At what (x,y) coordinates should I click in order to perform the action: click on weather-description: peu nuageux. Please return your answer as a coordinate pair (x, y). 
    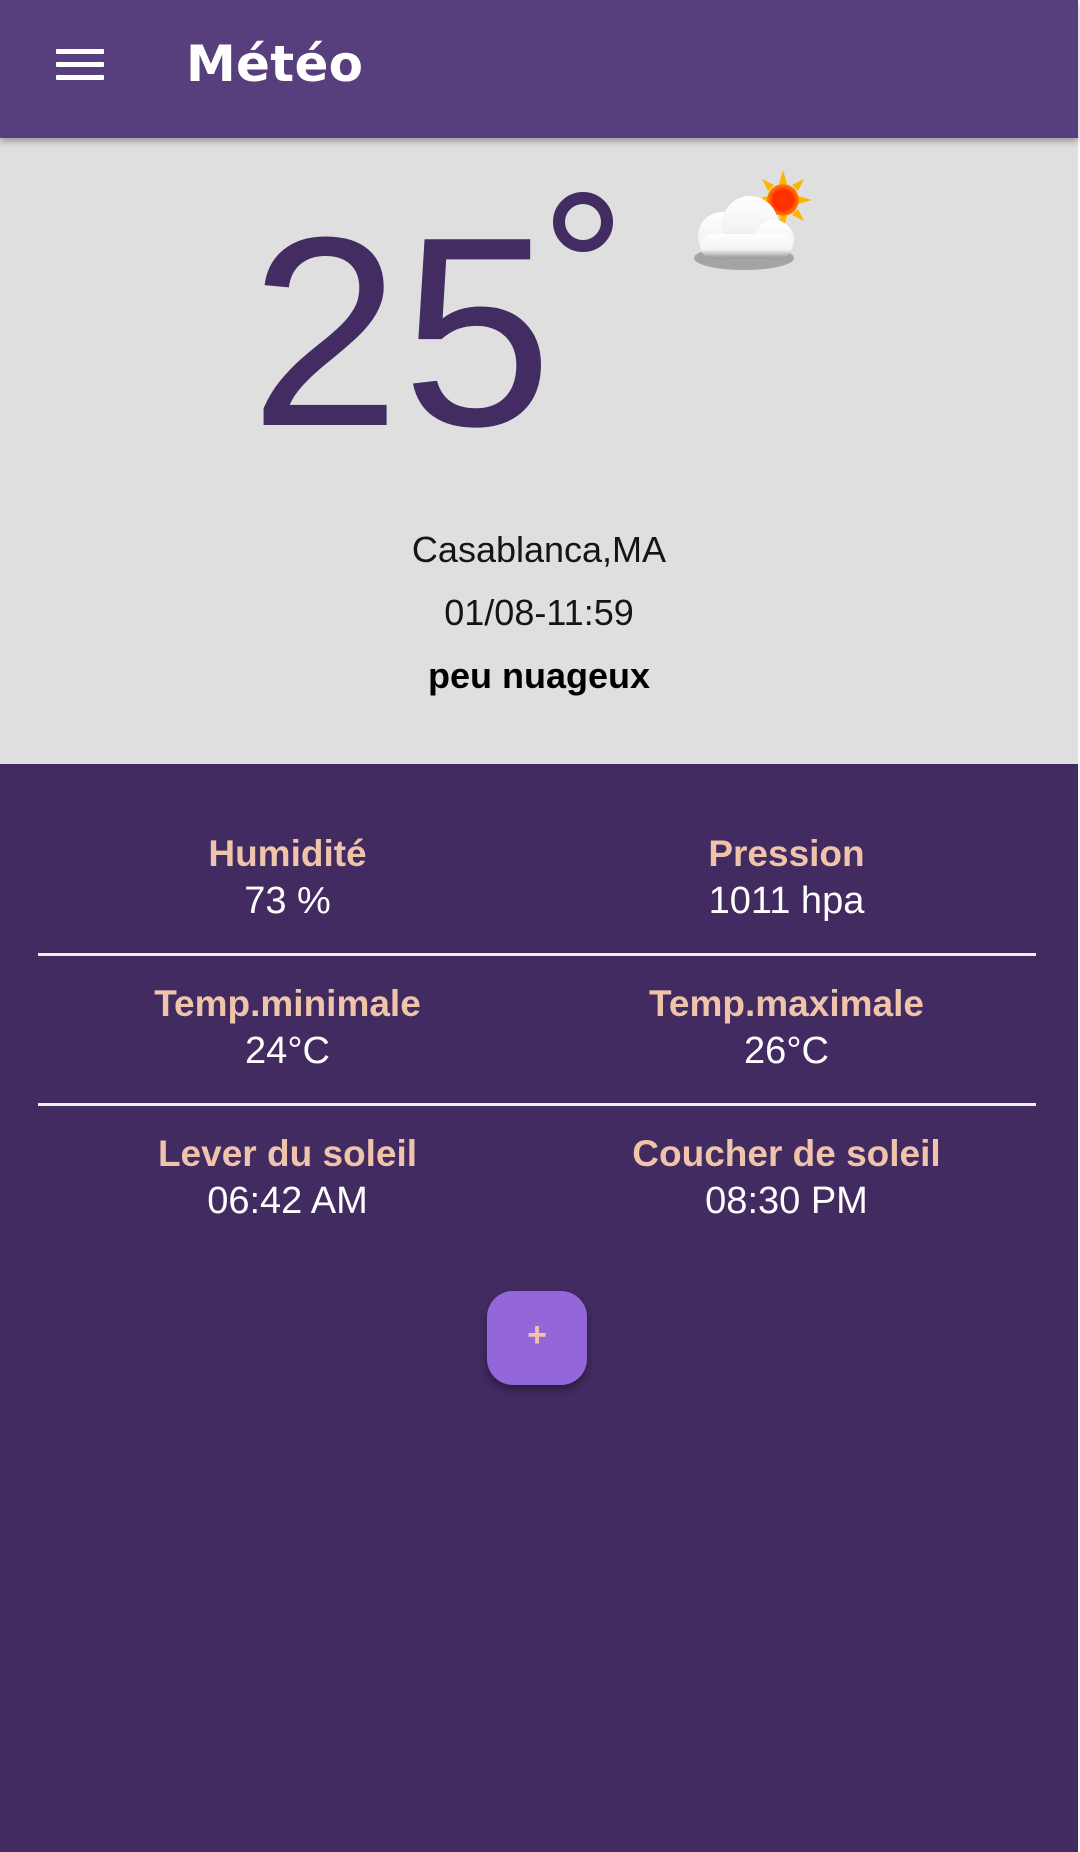
    Looking at the image, I should click on (539, 675).